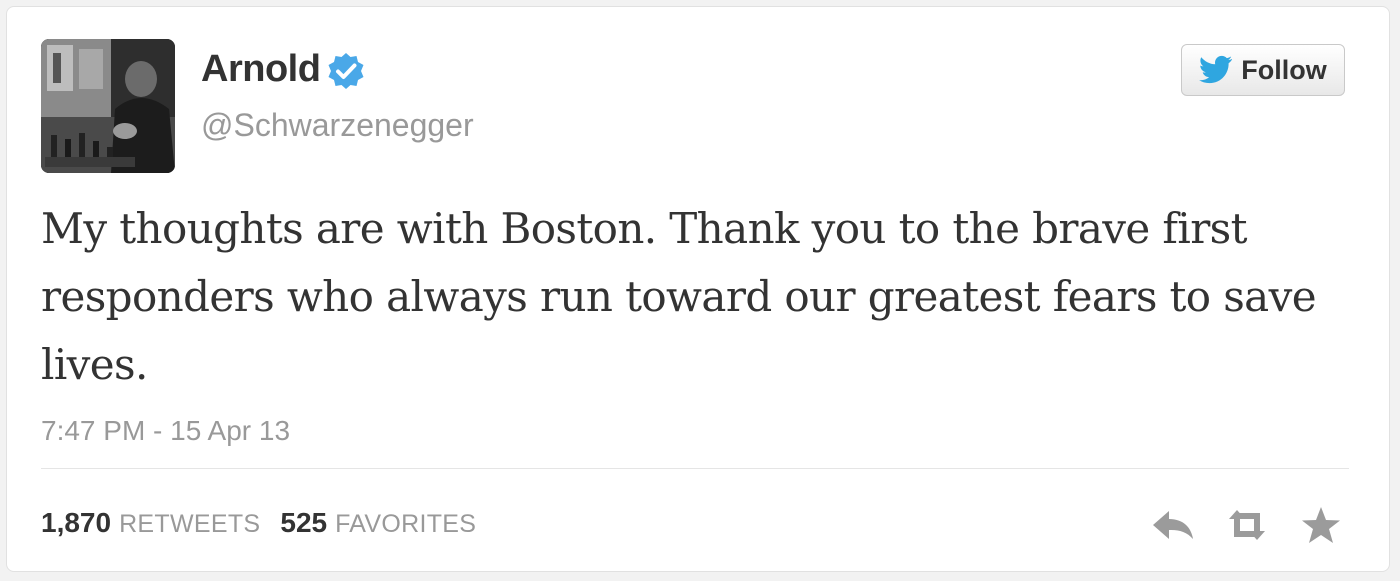  Describe the element at coordinates (165, 431) in the screenshot. I see `tweet-timestamp: 7:47 PM - 15 Apr 13` at that location.